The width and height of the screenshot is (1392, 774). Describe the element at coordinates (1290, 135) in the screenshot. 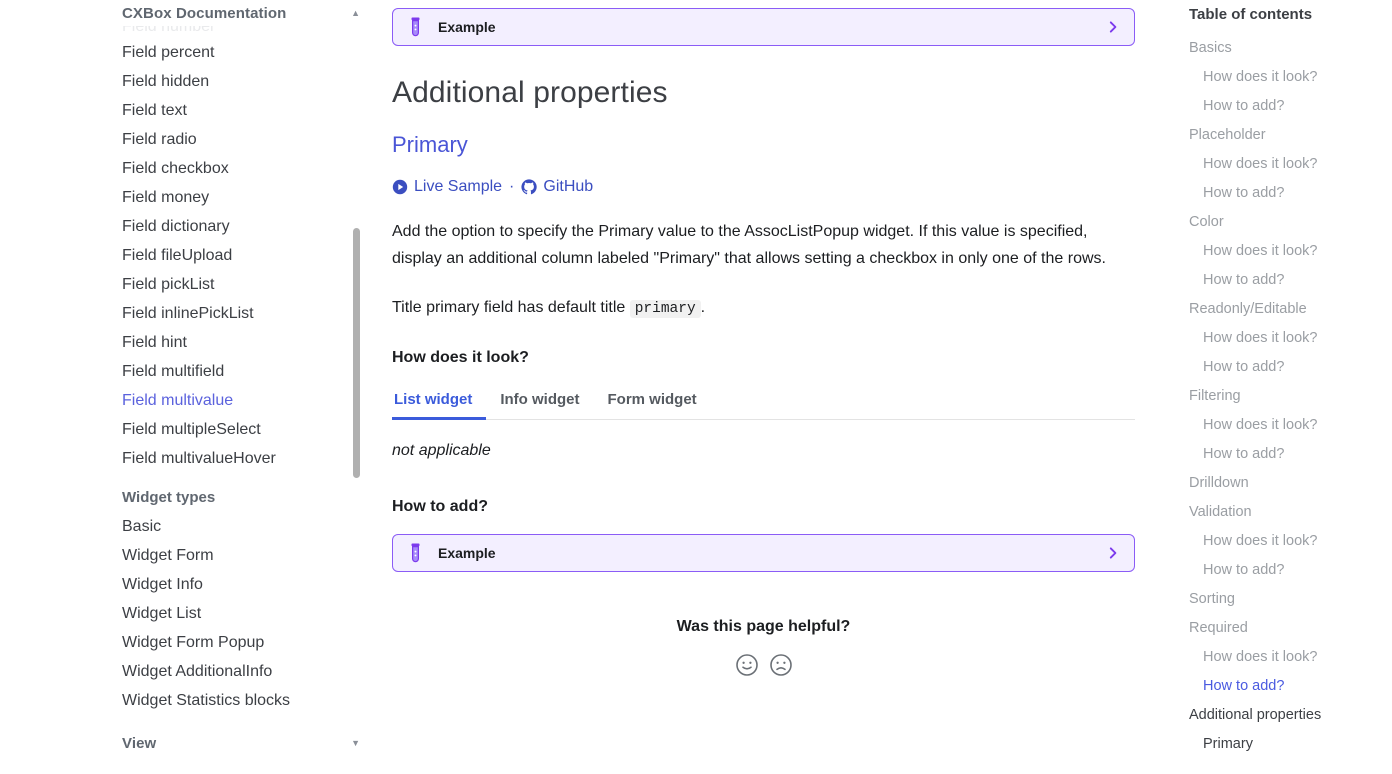

I see `toc-item-placeholder: Placeholder` at that location.